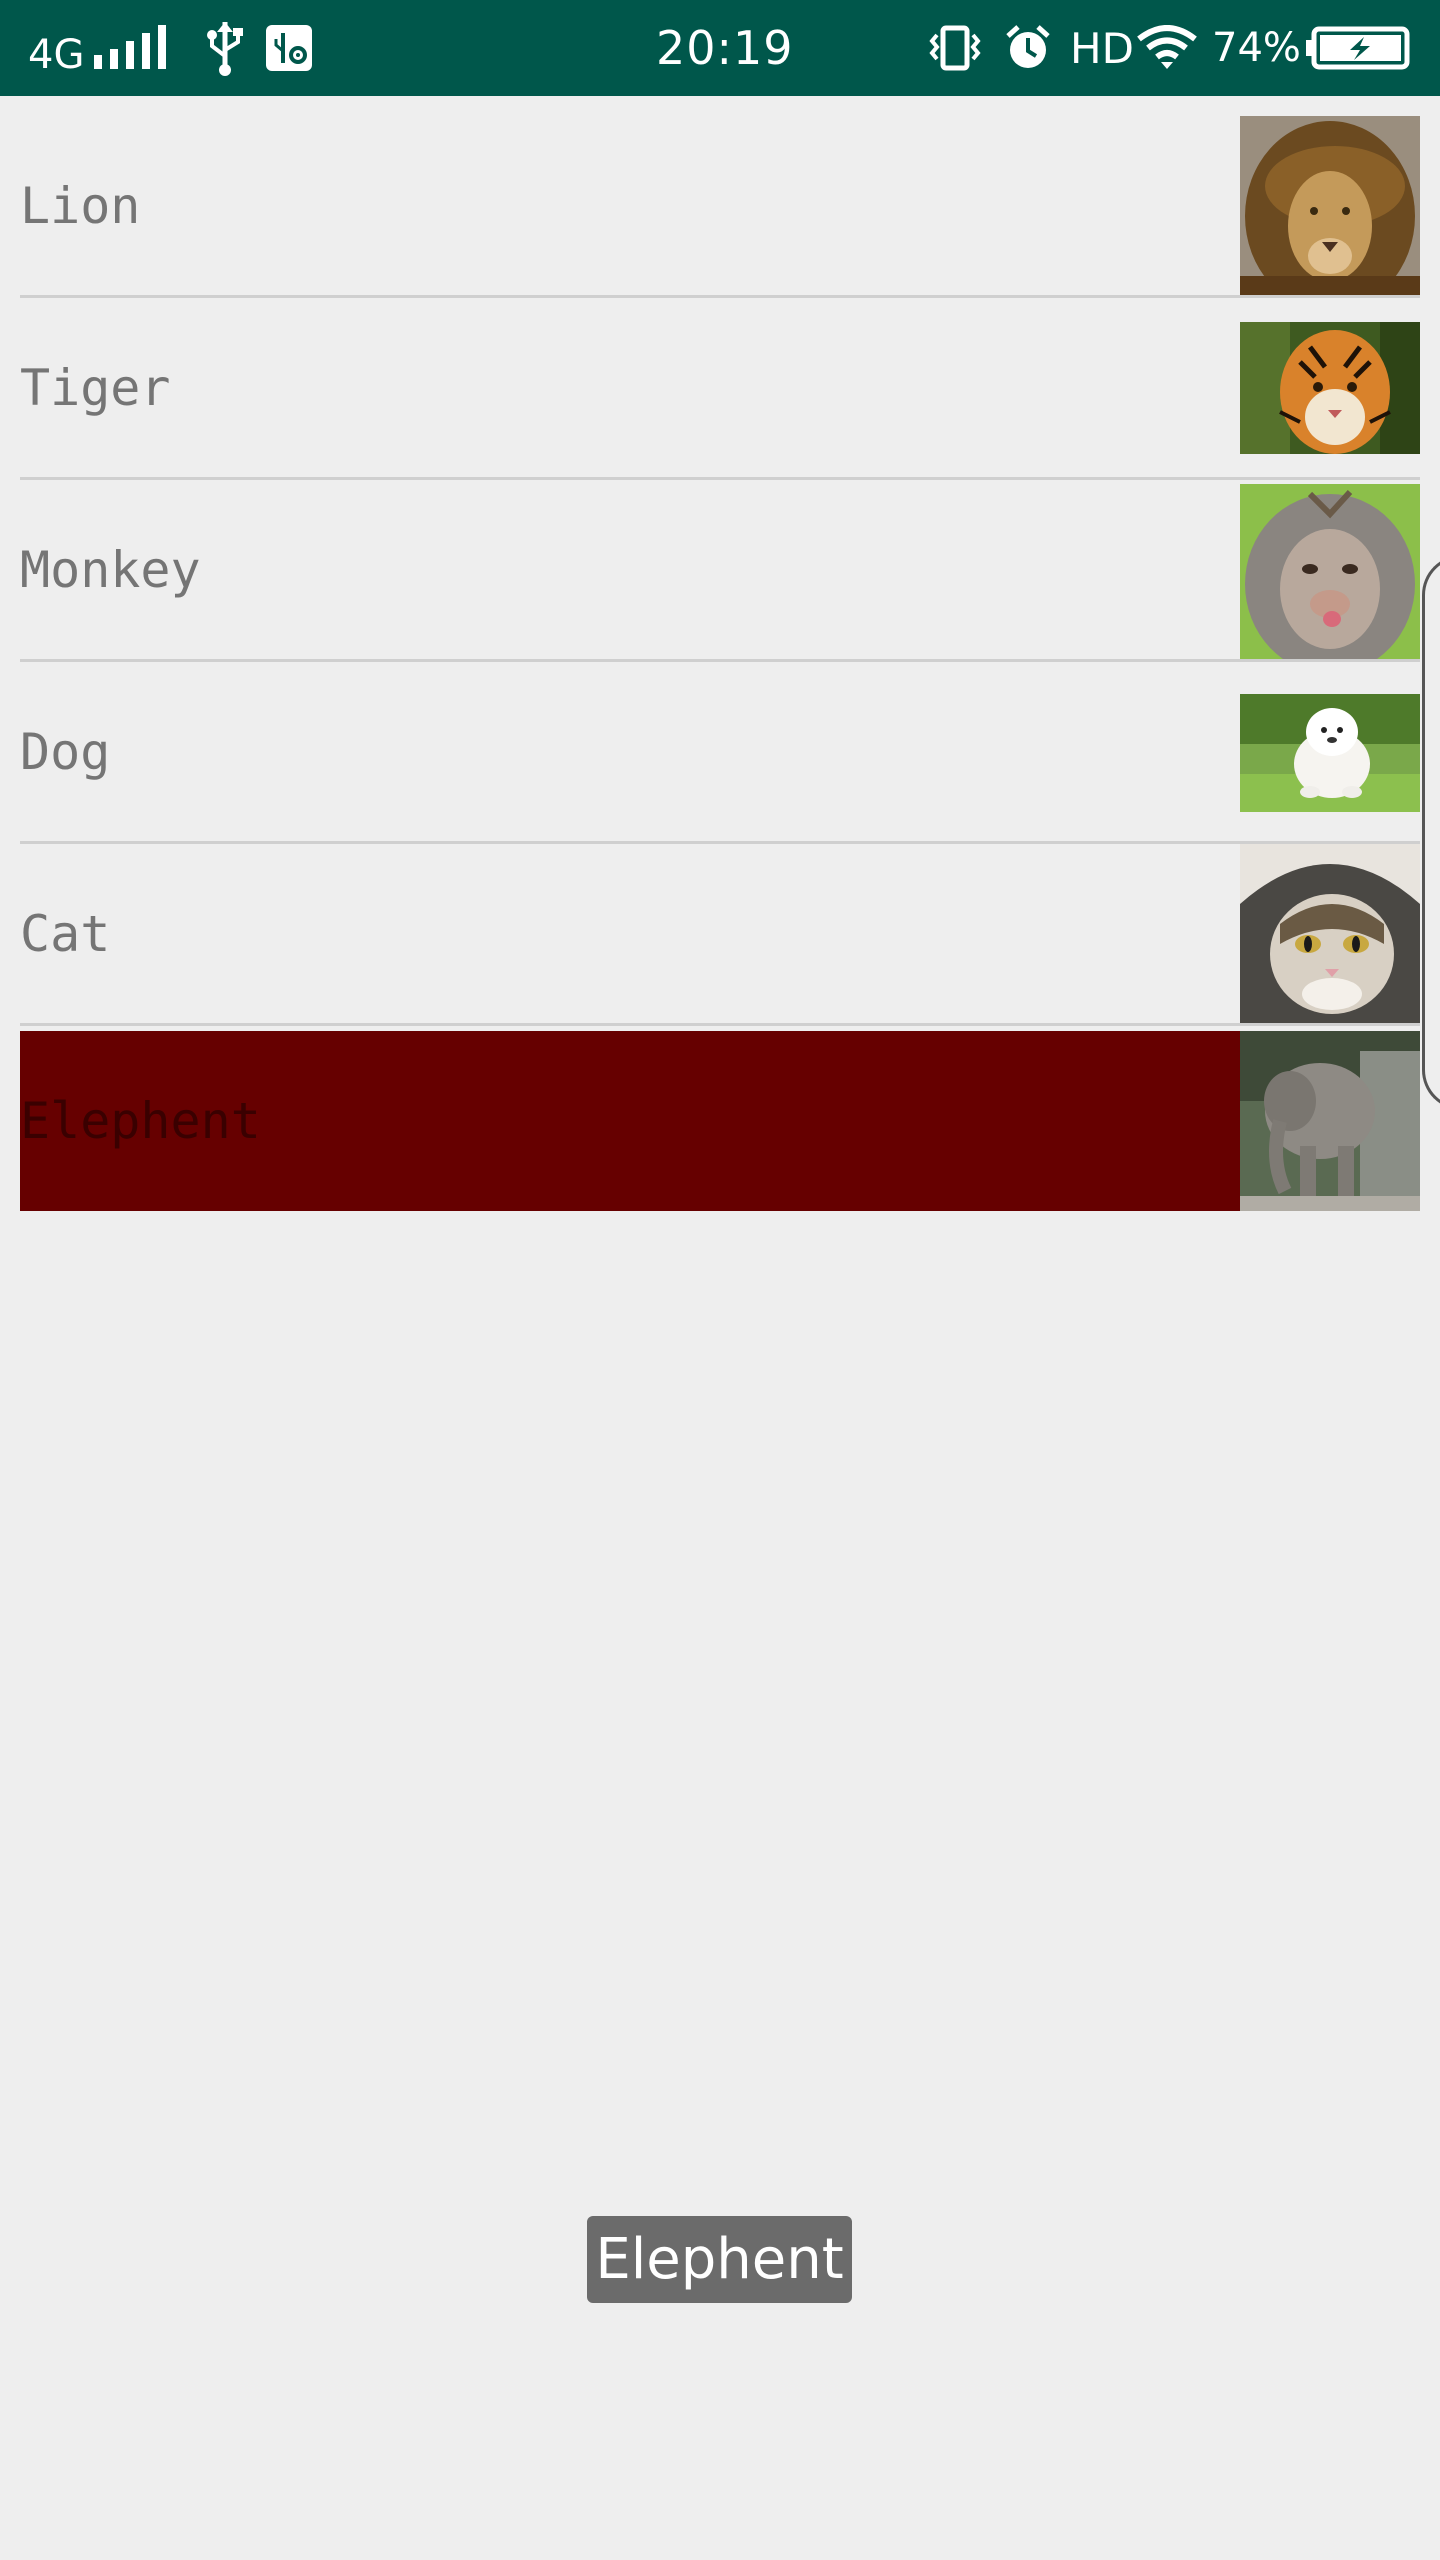  What do you see at coordinates (1358, 48) in the screenshot?
I see `battery-charging-icon` at bounding box center [1358, 48].